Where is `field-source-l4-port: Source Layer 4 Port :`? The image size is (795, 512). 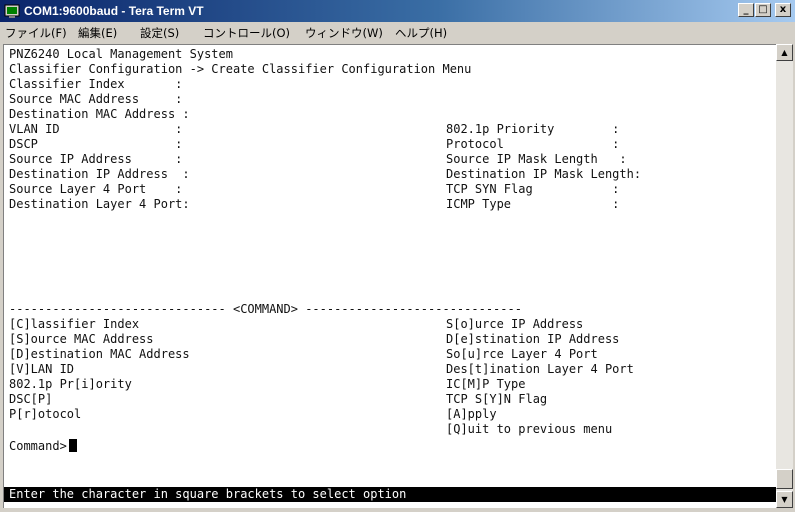 field-source-l4-port: Source Layer 4 Port : is located at coordinates (96, 189).